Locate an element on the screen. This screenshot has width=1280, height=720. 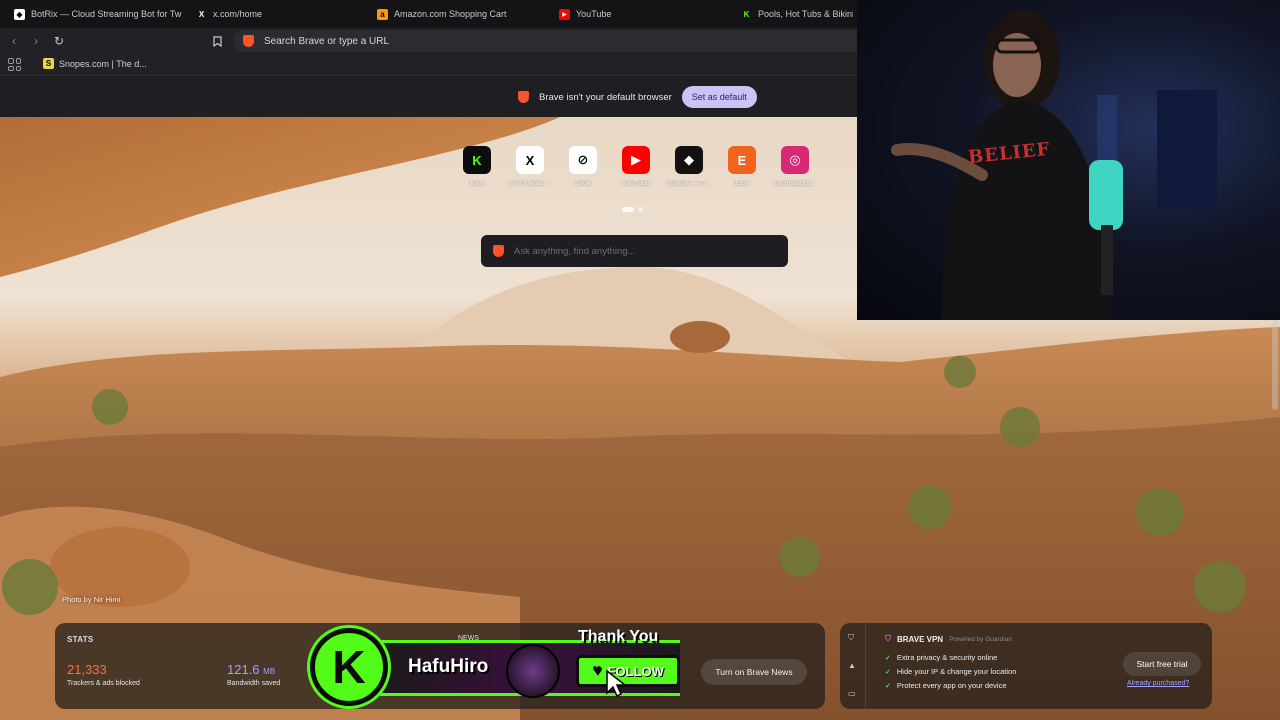
top-site-tile: E Etsy is located at coordinates (742, 166).